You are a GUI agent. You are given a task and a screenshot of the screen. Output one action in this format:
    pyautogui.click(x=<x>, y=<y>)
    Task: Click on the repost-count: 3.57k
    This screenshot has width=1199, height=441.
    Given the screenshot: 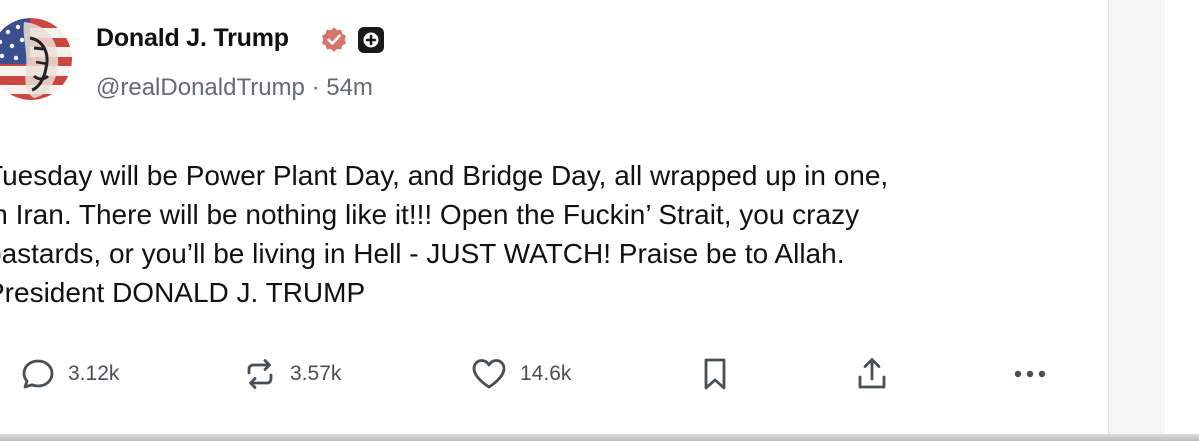 What is the action you would take?
    pyautogui.click(x=316, y=373)
    